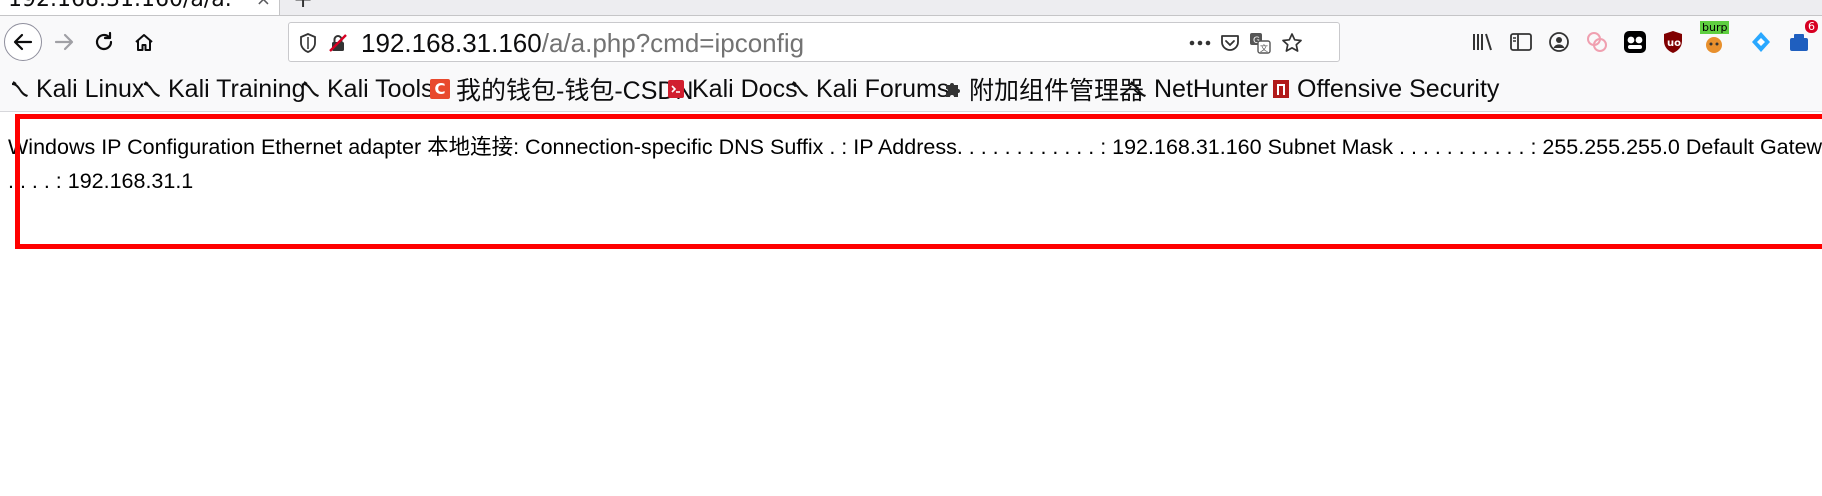 The height and width of the screenshot is (496, 1822). I want to click on url-path: /a/a.php?cmd=ipconfig, so click(673, 43).